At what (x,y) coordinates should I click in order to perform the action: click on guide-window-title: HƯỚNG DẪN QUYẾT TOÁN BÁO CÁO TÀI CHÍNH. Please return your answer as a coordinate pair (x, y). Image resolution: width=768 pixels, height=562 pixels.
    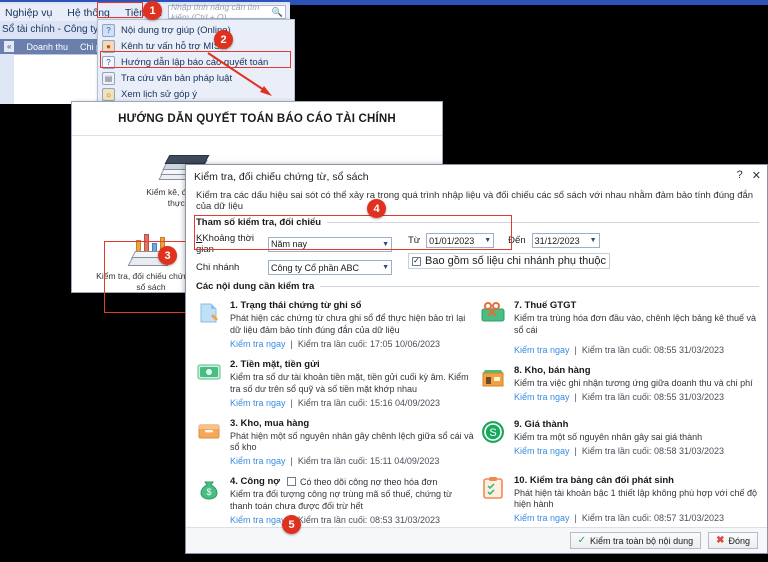
    Looking at the image, I should click on (257, 119).